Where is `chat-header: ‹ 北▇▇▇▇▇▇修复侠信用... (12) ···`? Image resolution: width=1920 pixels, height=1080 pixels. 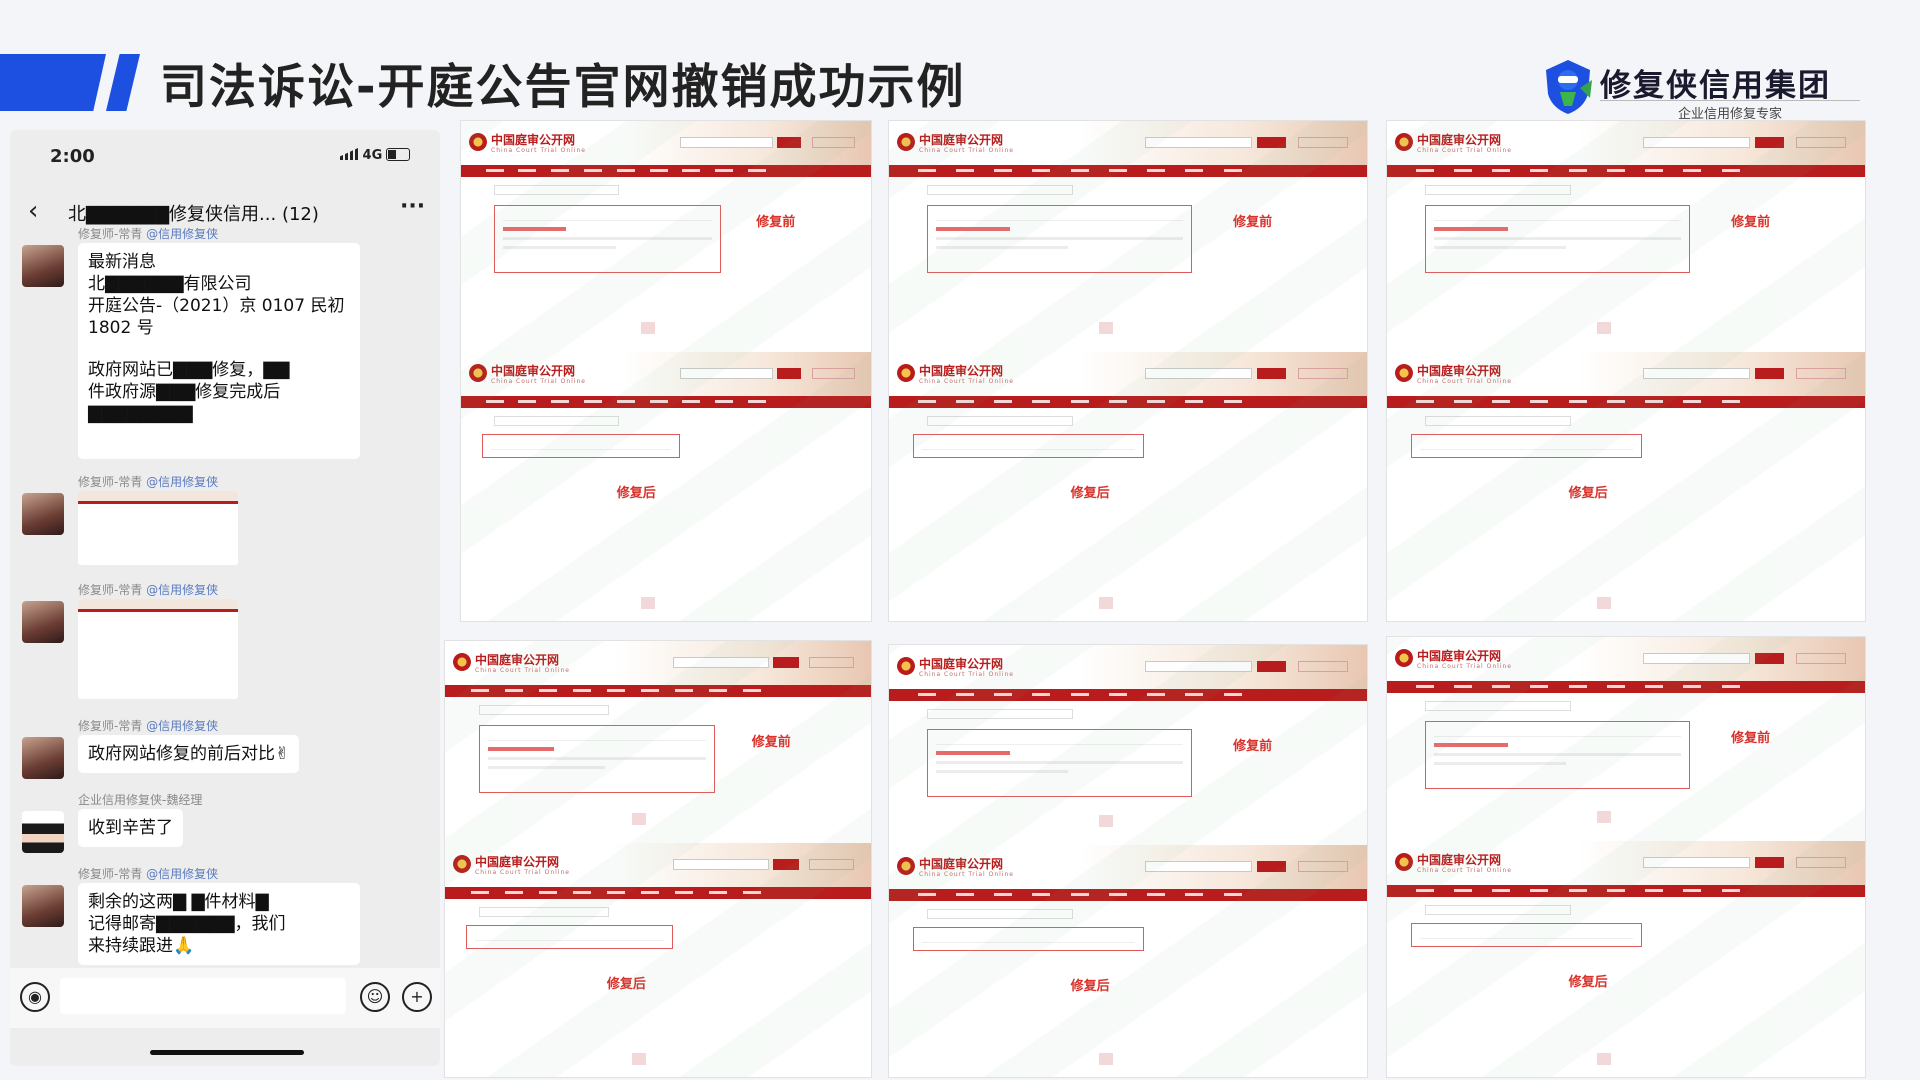
chat-header: ‹ 北▇▇▇▇▇▇修复侠信用... (12) ··· is located at coordinates (225, 210).